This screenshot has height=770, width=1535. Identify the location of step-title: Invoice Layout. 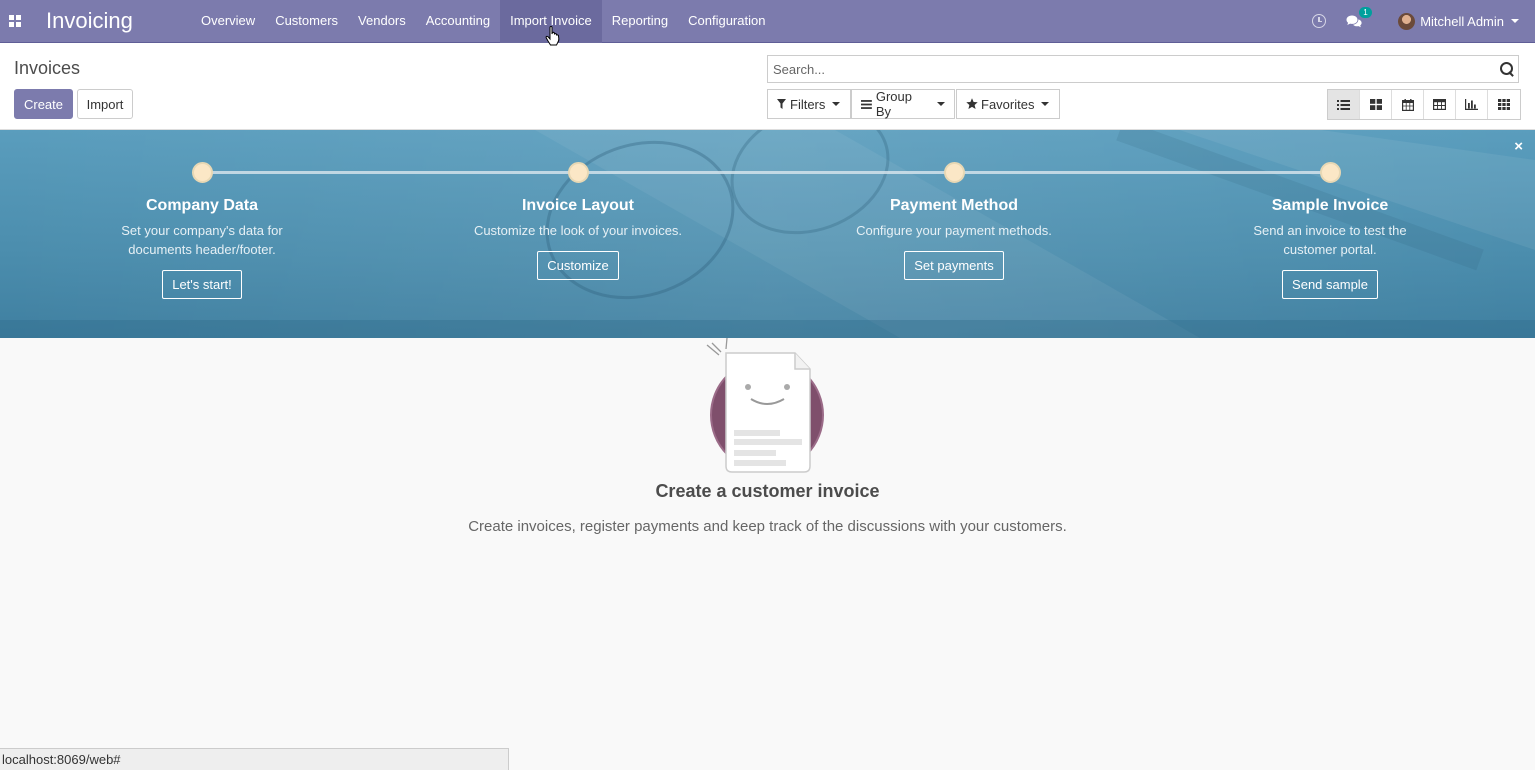
(578, 205).